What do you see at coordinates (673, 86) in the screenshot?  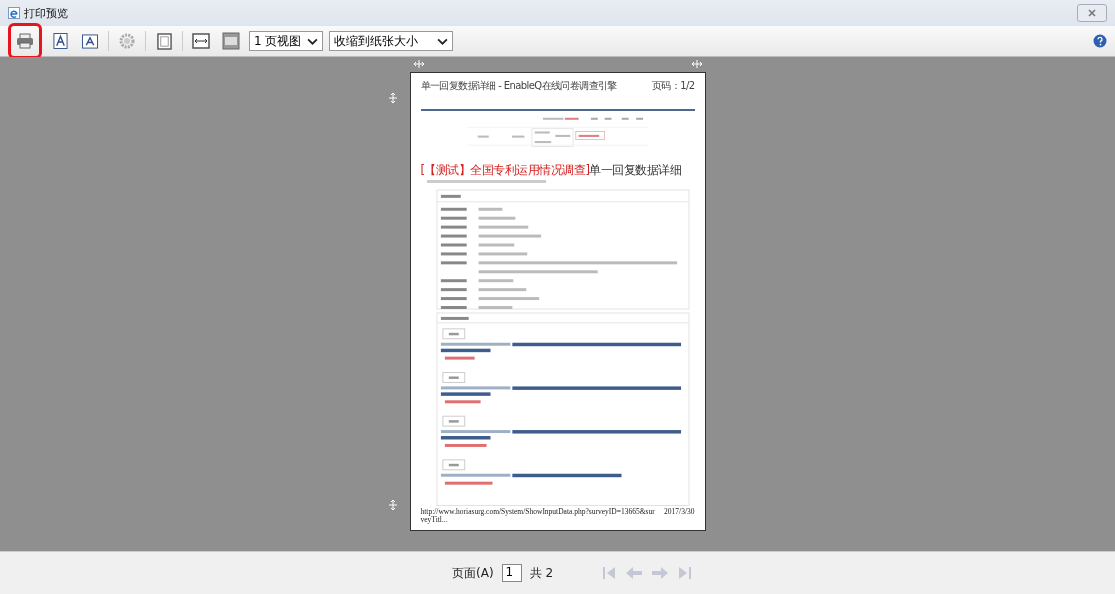 I see `page-number: 页码：1/2` at bounding box center [673, 86].